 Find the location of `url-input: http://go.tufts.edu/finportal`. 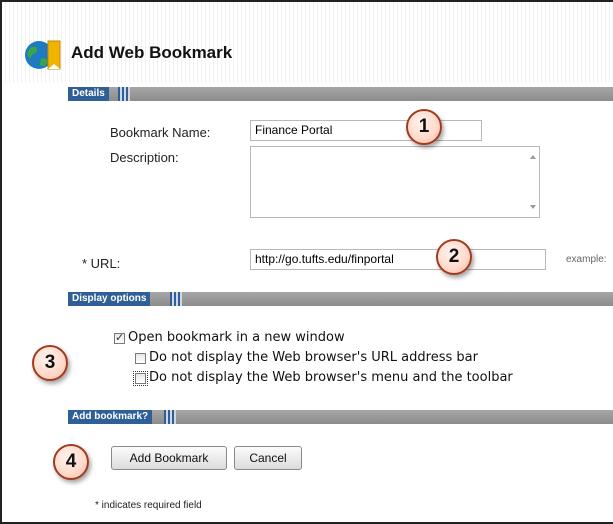

url-input: http://go.tufts.edu/finportal is located at coordinates (398, 259).